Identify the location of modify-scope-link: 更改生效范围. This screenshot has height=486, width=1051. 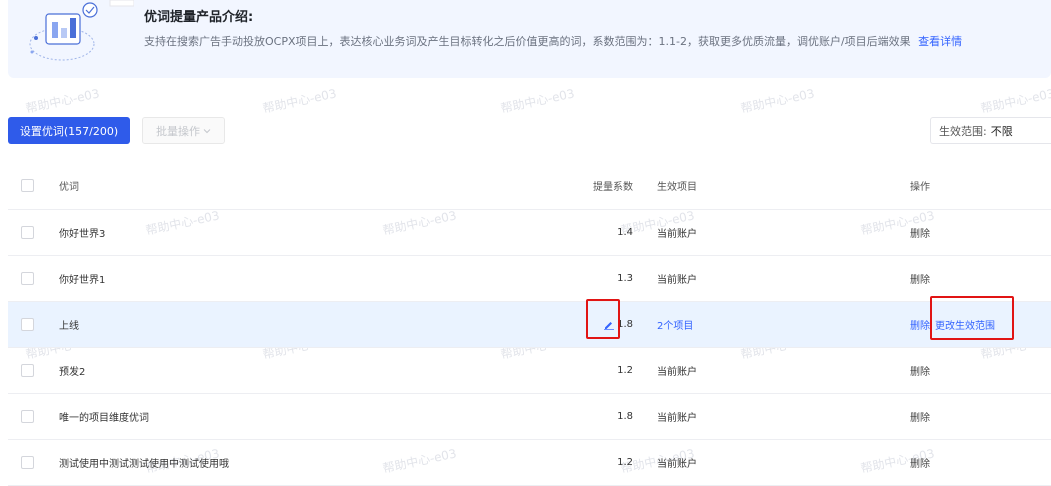
(965, 324).